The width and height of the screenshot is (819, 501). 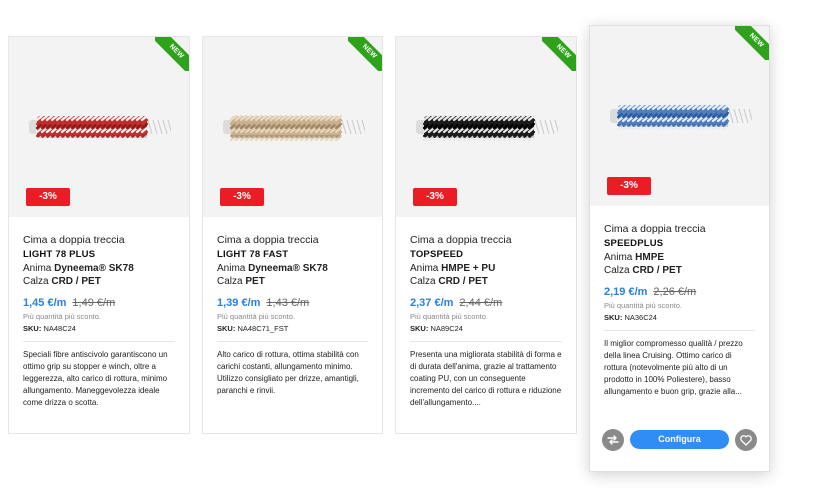 I want to click on price-row: 2,19 €/m 2,26 €/m, so click(x=679, y=292).